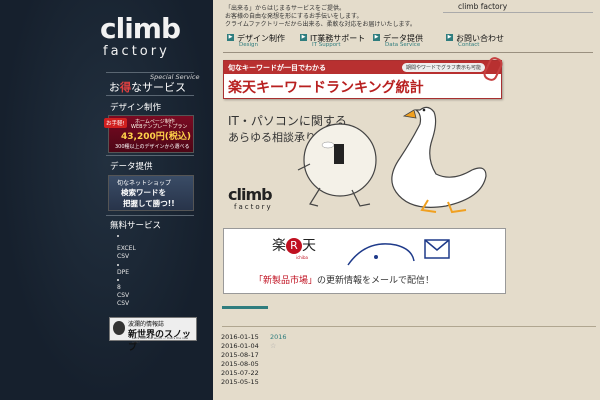 Image resolution: width=600 pixels, height=400 pixels. I want to click on rakuten-r-icon: R, so click(294, 246).